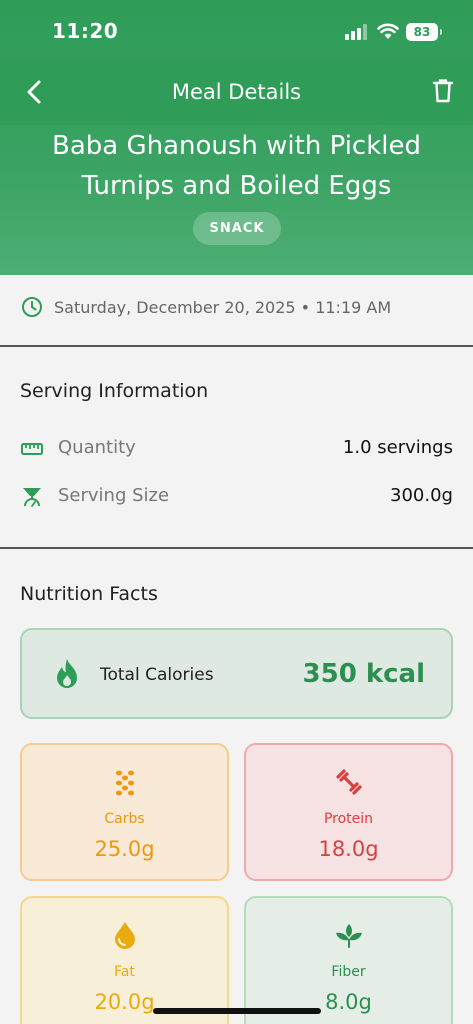  Describe the element at coordinates (124, 849) in the screenshot. I see `carbs-value: 25.0g` at that location.